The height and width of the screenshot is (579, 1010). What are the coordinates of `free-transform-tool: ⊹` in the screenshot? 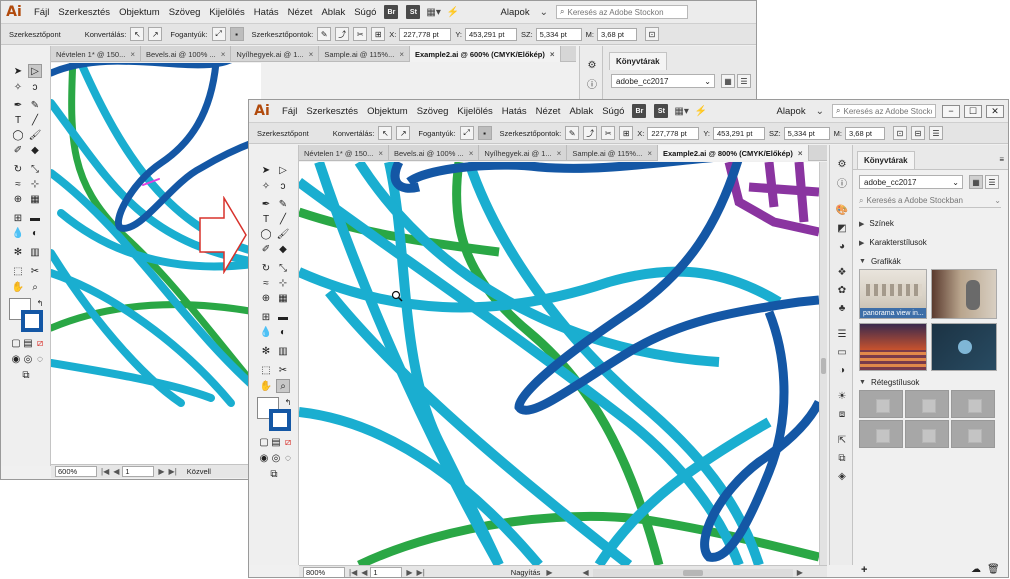 It's located at (35, 184).